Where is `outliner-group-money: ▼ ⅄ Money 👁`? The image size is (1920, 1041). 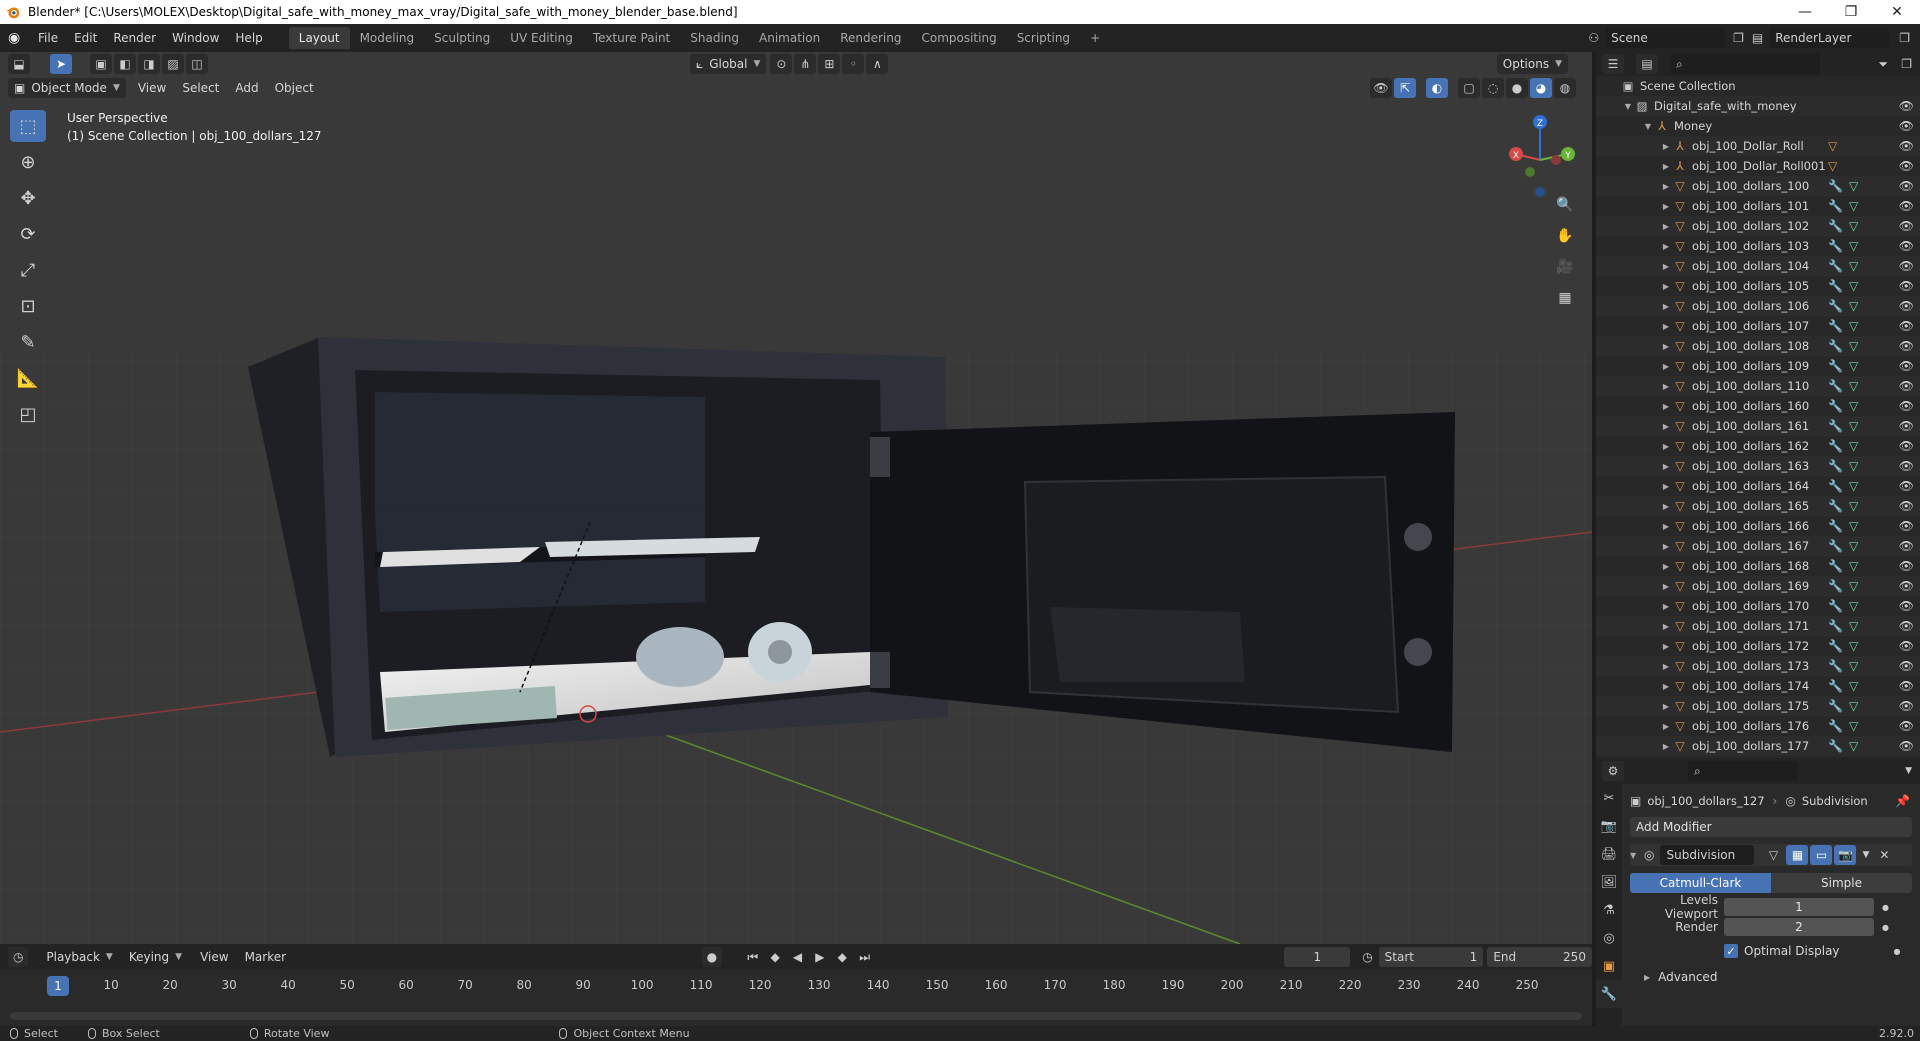
outliner-group-money: ▼ ⅄ Money 👁 is located at coordinates (1758, 126).